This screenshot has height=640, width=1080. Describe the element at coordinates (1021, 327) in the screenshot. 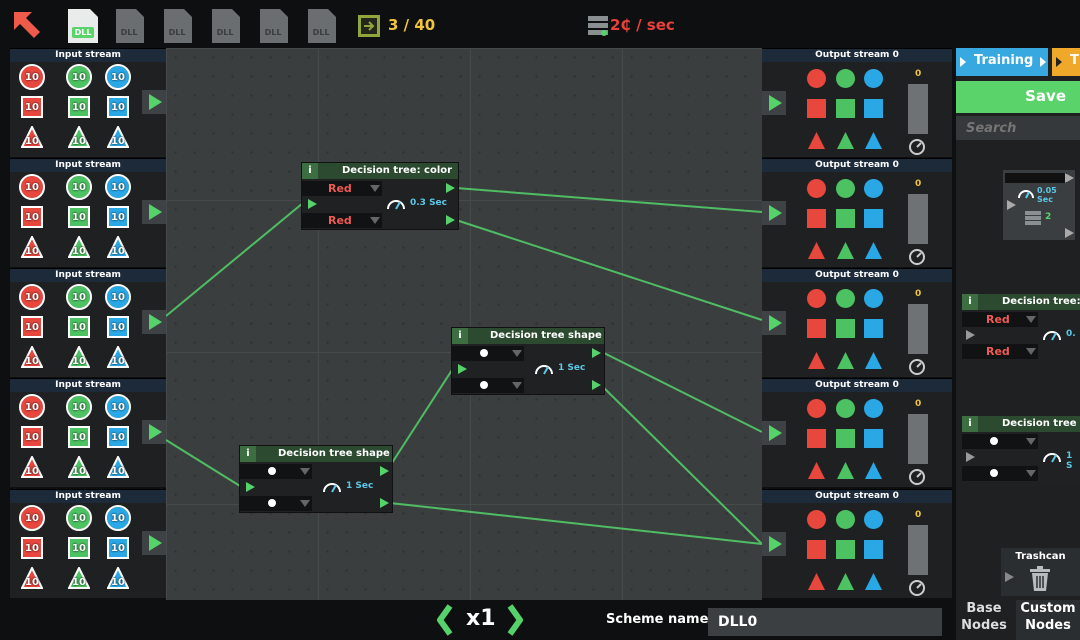

I see `library-node-decision-tree-color: i Decision tree: co Red Red 0.` at that location.